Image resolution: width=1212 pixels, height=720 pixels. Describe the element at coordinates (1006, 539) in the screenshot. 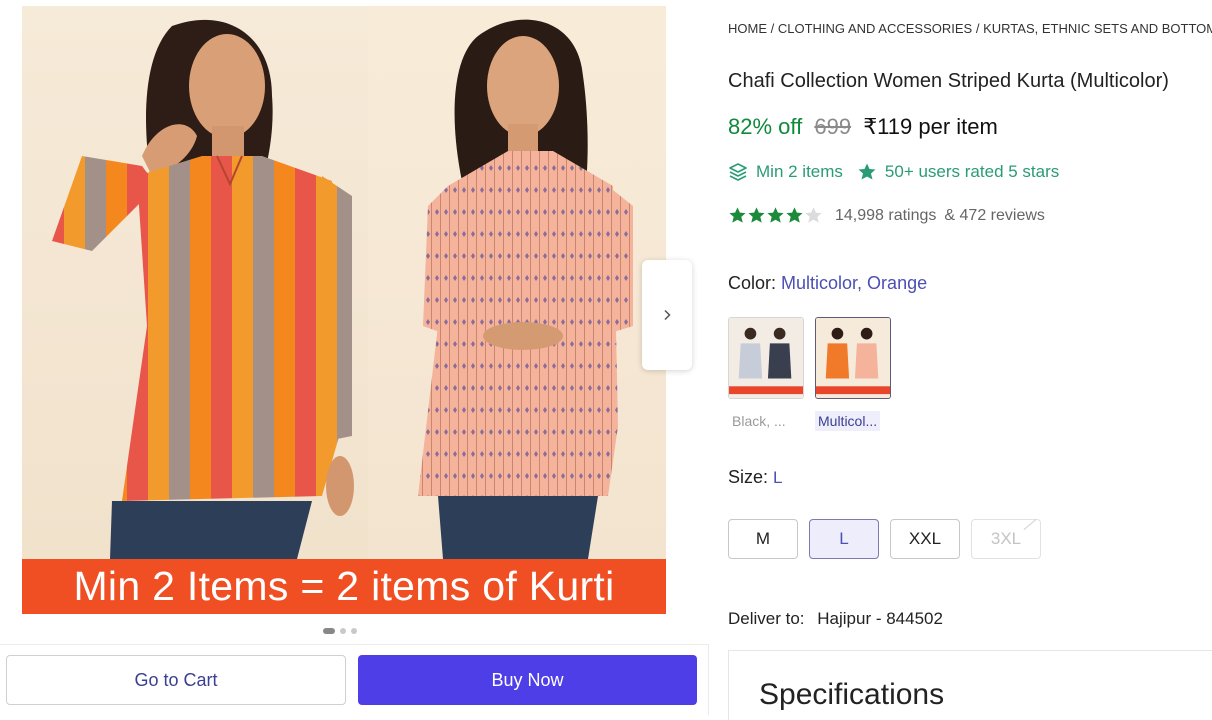

I see `size-option-3xl: 3XL` at that location.